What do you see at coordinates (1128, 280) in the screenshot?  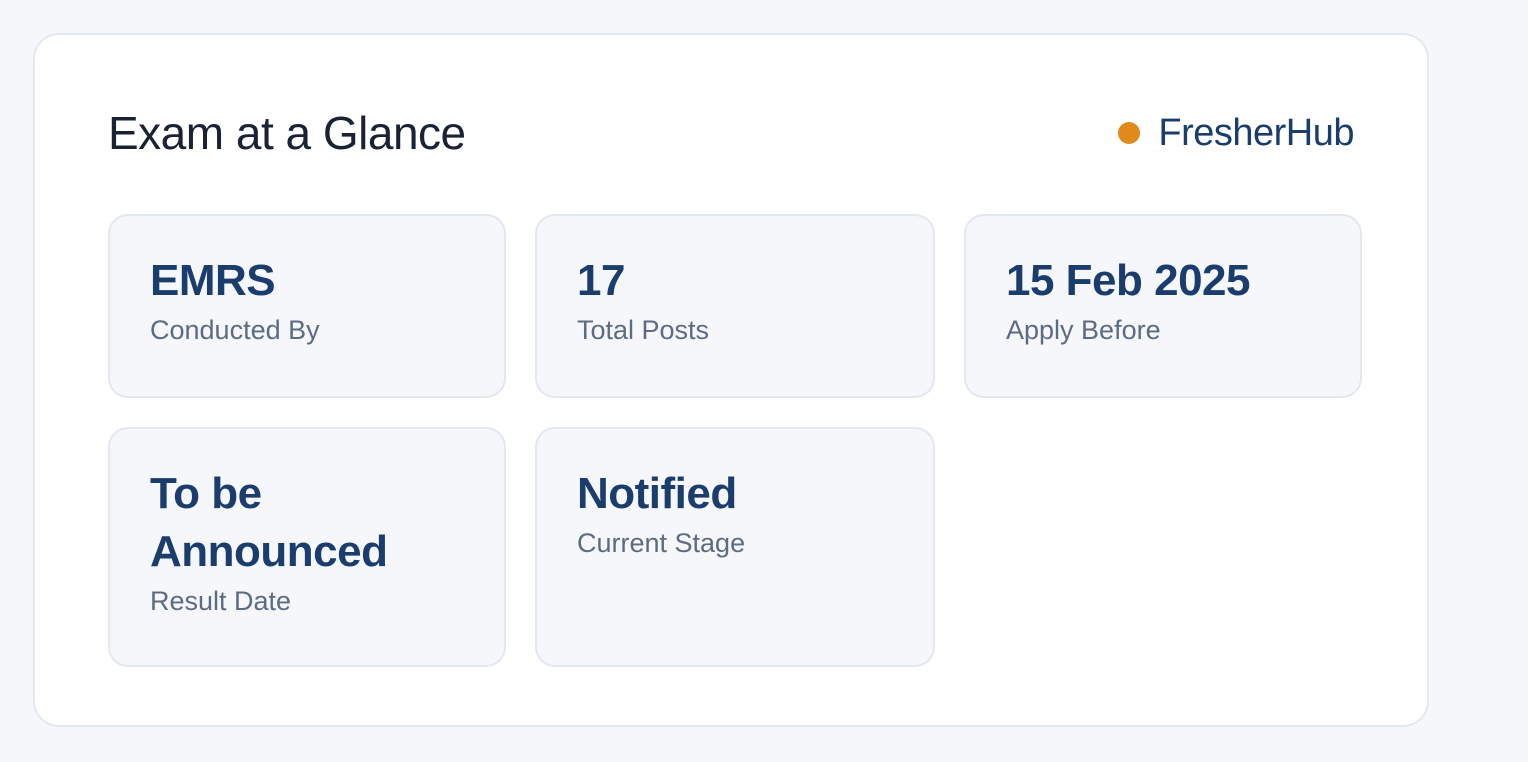 I see `stat-value: 15 Feb 2025` at bounding box center [1128, 280].